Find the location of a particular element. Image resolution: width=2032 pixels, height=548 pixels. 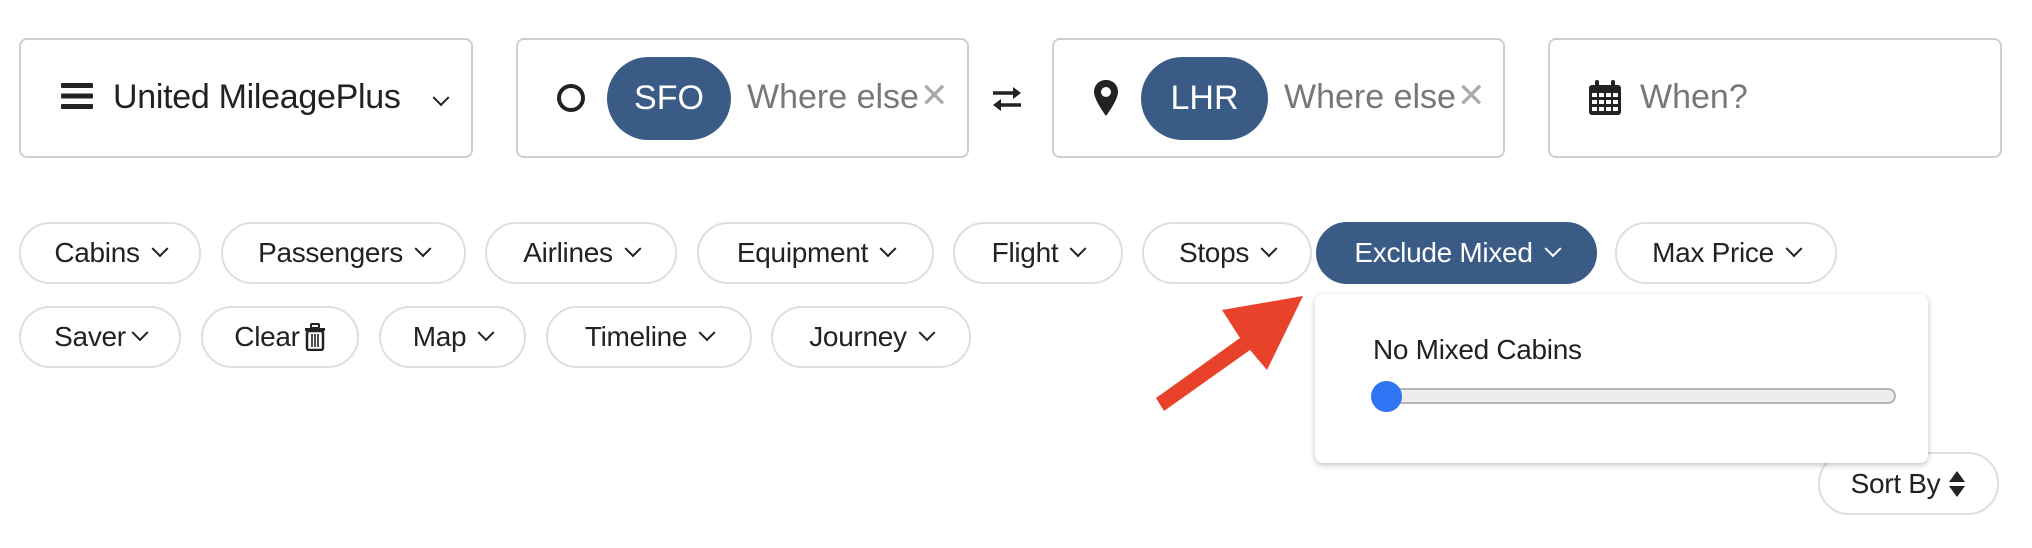

destination-field: LHR Where else ✕ is located at coordinates (1278, 98).